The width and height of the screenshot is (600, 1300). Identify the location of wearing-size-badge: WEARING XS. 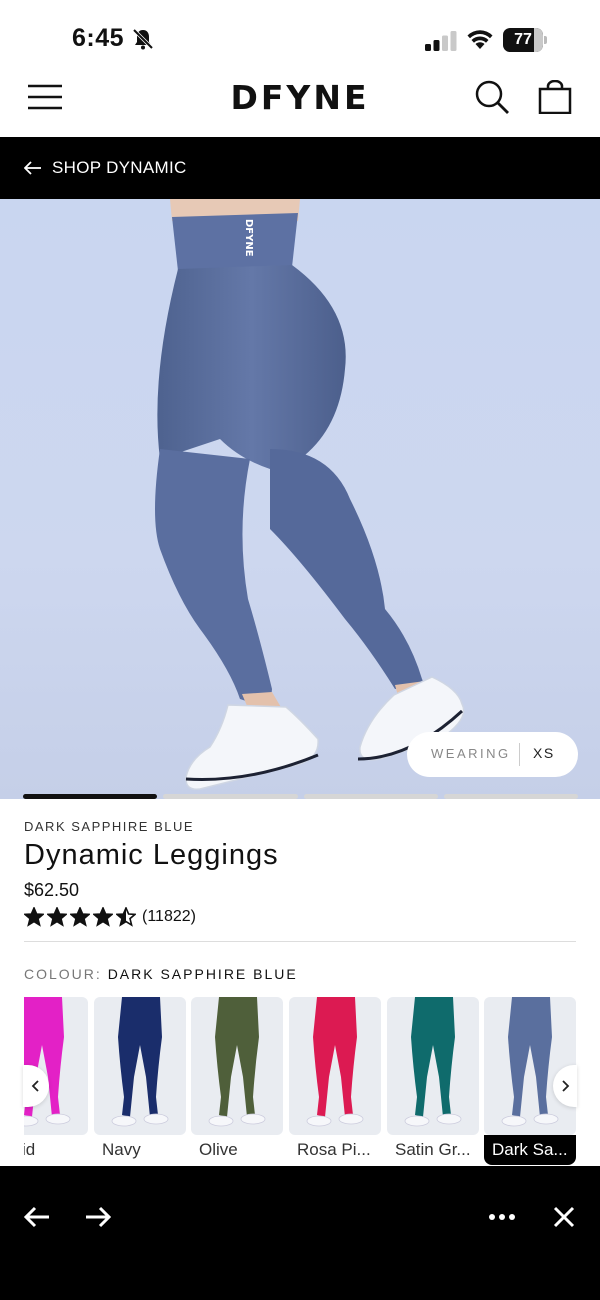
(492, 754).